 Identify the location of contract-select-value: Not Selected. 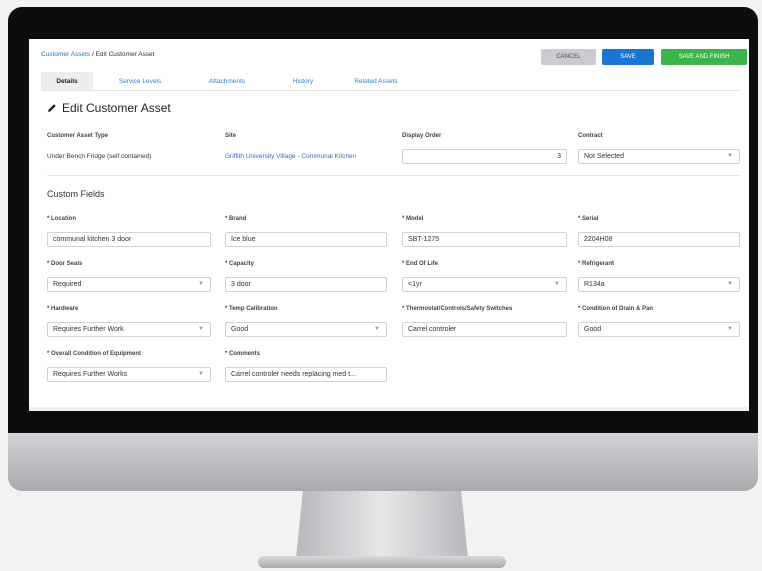
(604, 156).